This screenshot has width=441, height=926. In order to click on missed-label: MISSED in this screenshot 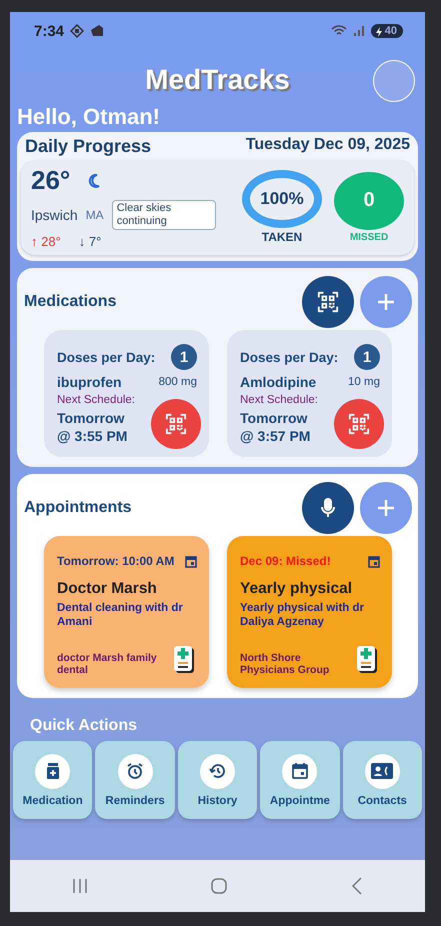, I will do `click(369, 237)`.